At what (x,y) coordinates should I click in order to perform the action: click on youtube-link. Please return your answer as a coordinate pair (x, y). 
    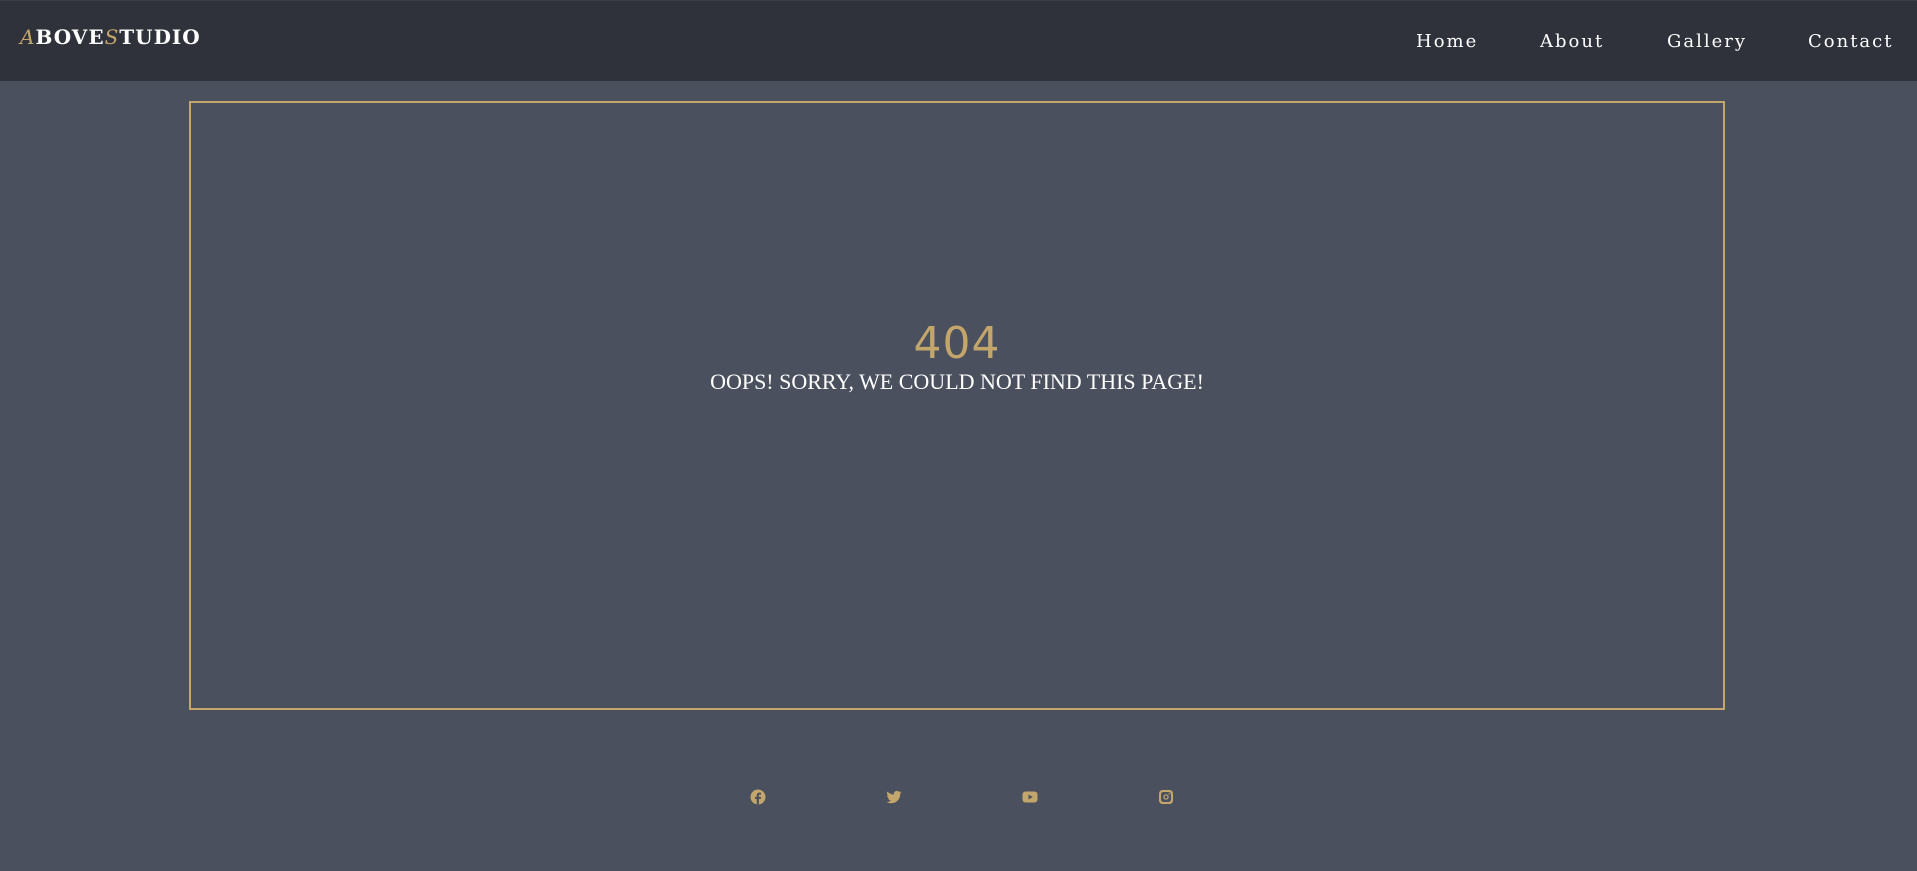
    Looking at the image, I should click on (1030, 797).